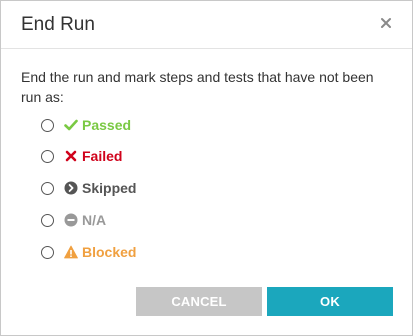  What do you see at coordinates (386, 23) in the screenshot?
I see `close-icon` at bounding box center [386, 23].